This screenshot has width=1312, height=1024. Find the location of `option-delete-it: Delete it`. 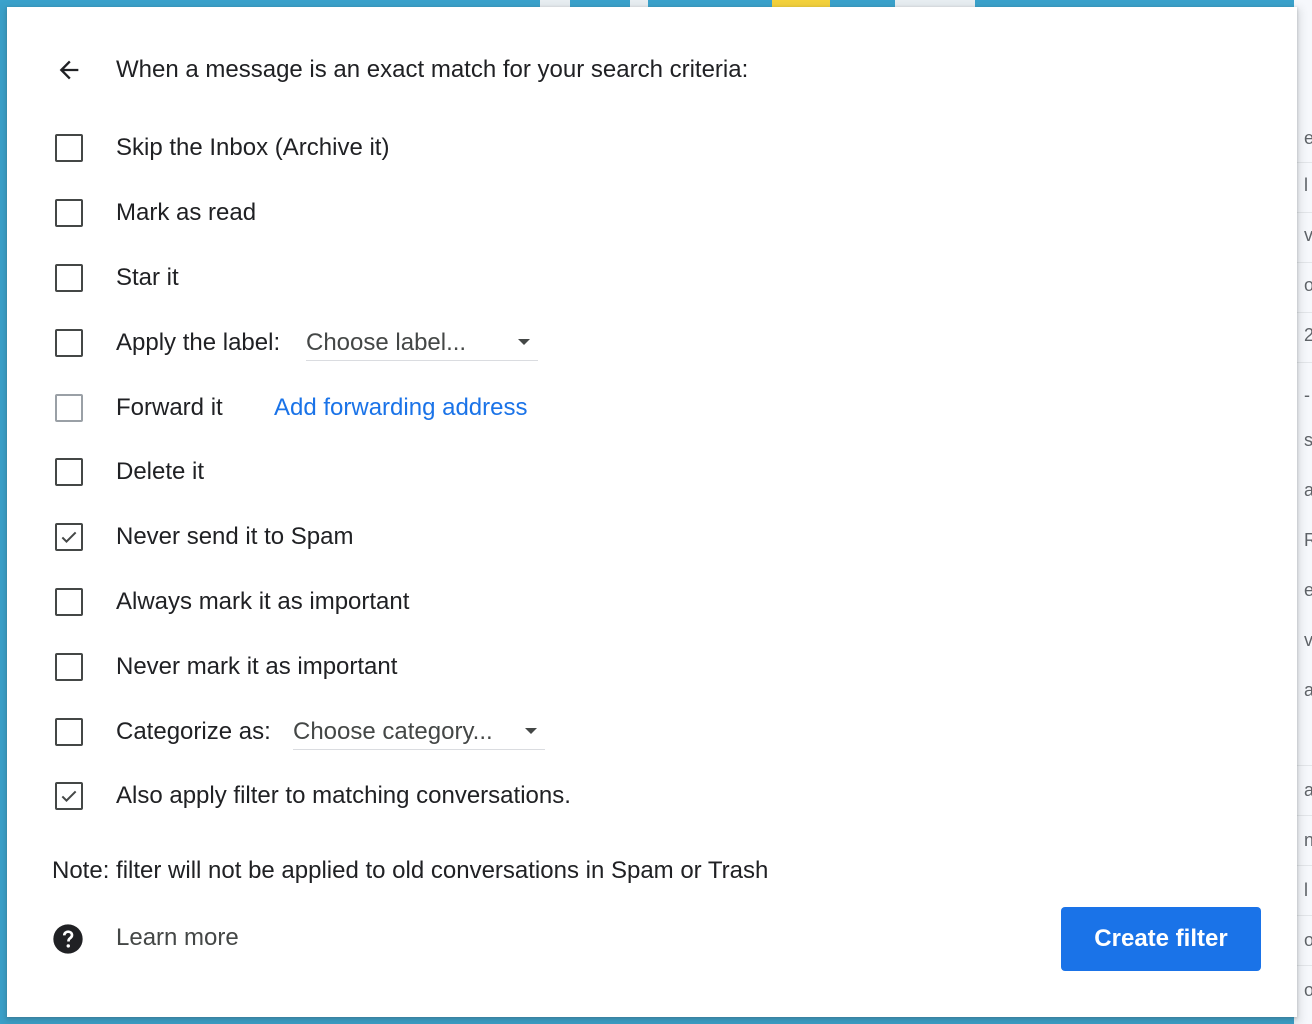

option-delete-it: Delete it is located at coordinates (652, 472).